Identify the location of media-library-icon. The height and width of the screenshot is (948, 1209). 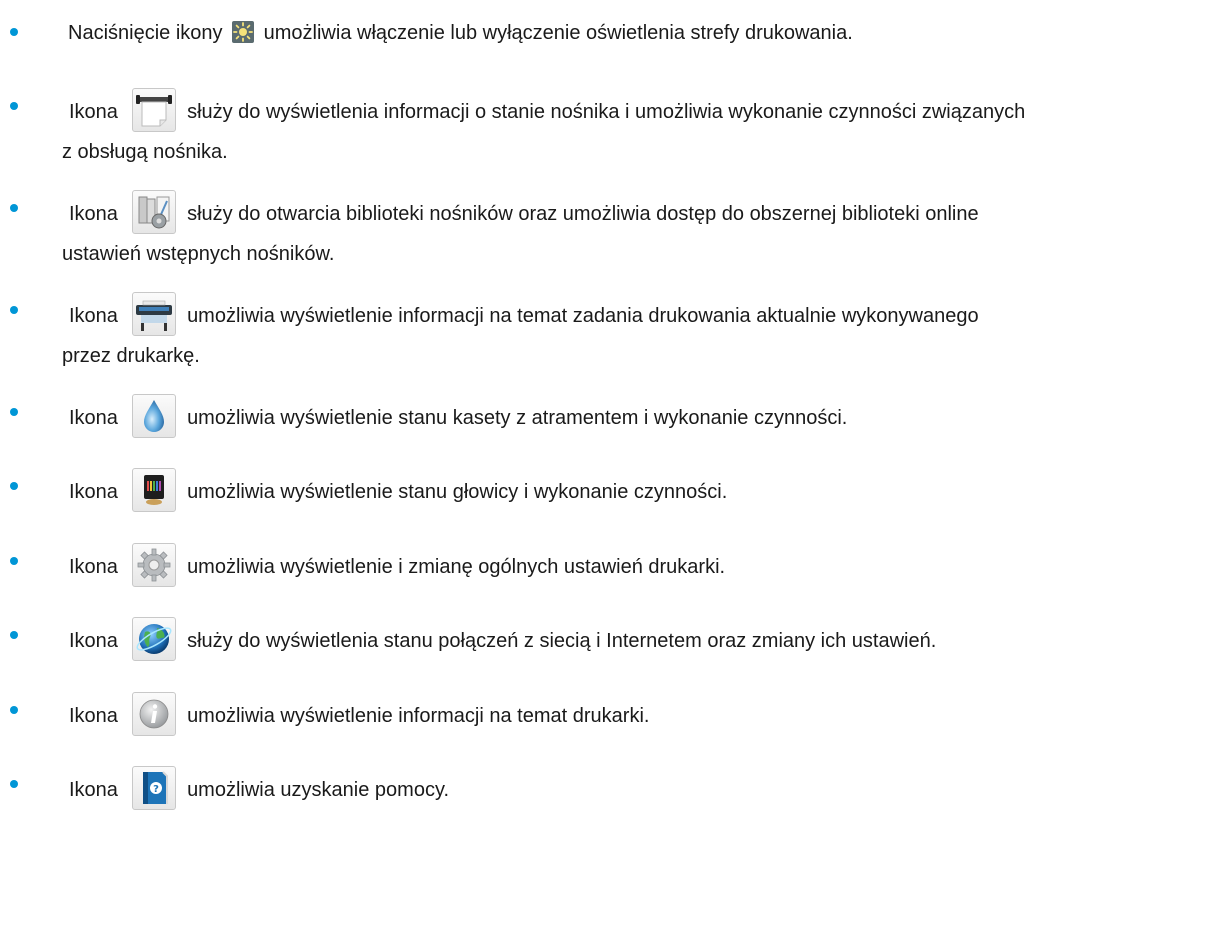
(153, 212).